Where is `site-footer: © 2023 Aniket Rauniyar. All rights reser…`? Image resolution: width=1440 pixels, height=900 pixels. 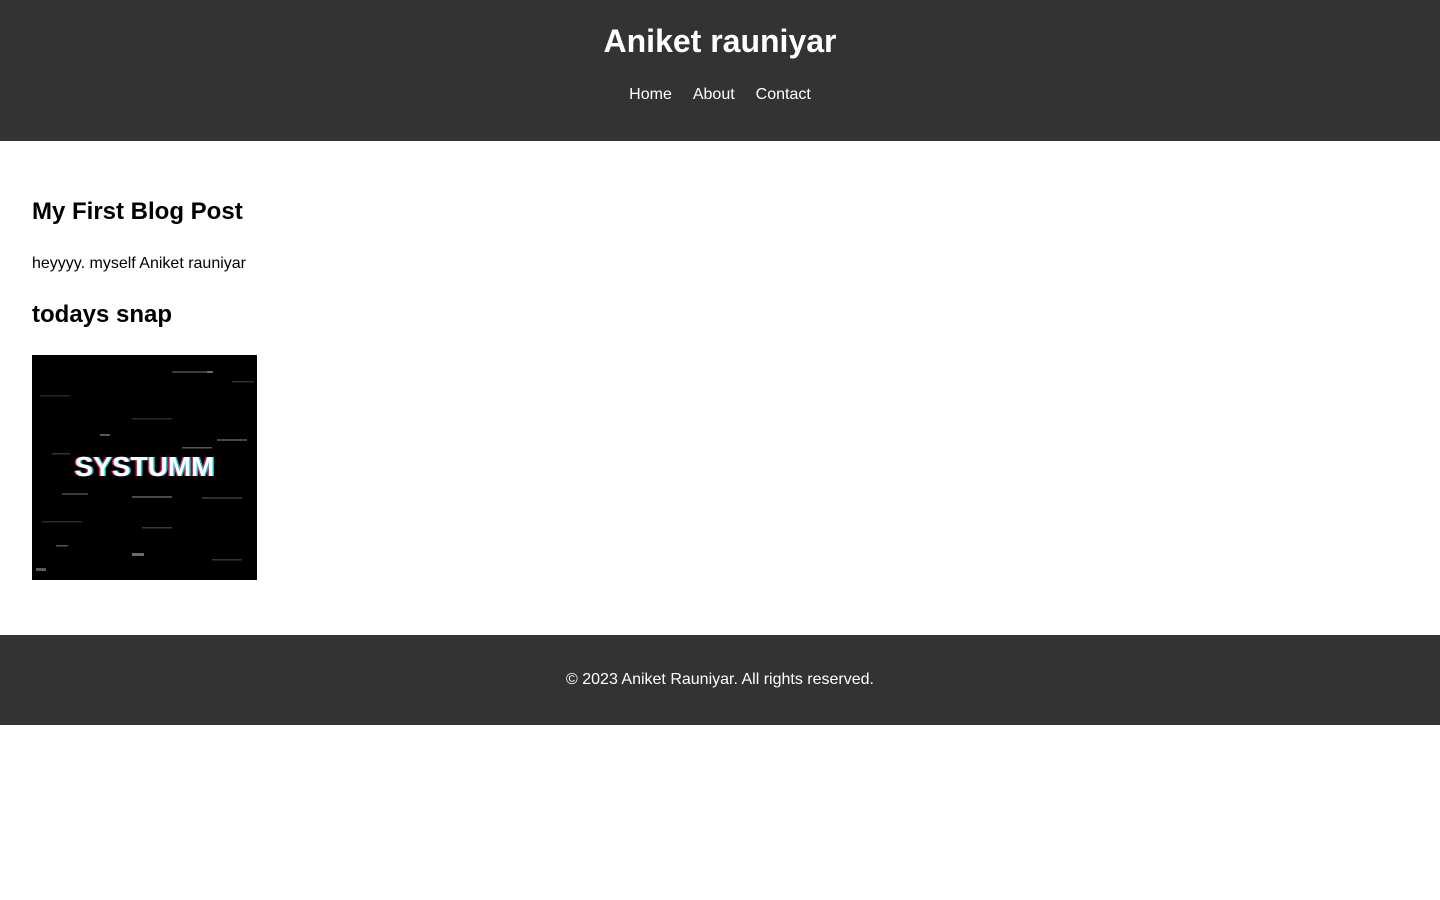
site-footer: © 2023 Aniket Rauniyar. All rights reser… is located at coordinates (720, 680).